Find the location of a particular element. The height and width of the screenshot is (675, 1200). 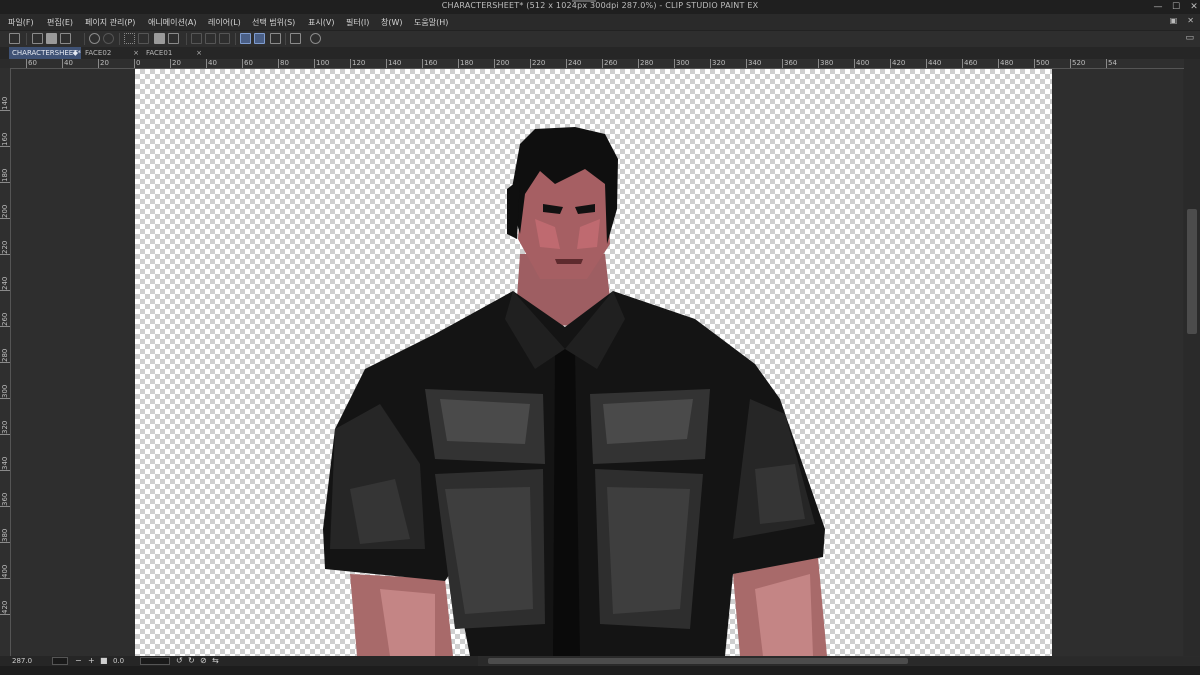

menu-help: 도움말(H) is located at coordinates (431, 22).